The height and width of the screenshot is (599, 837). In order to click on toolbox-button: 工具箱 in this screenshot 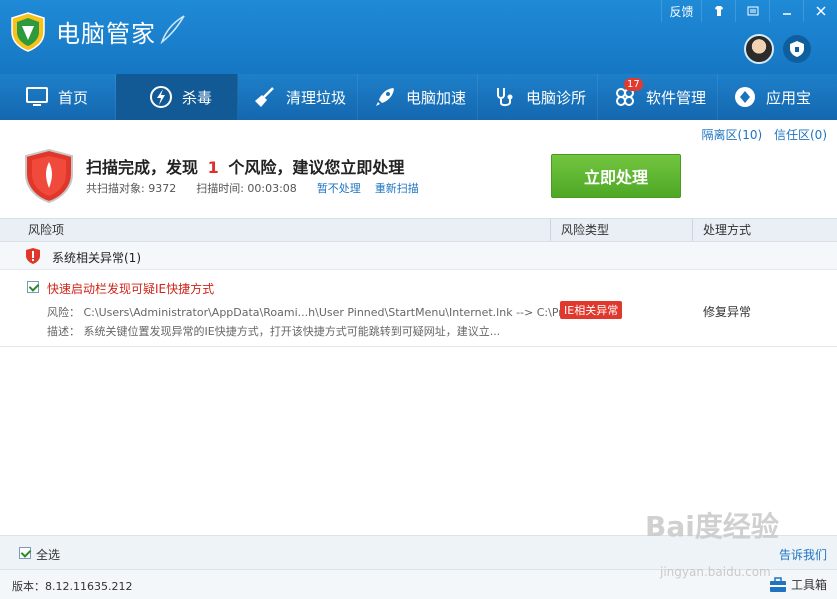, I will do `click(798, 584)`.